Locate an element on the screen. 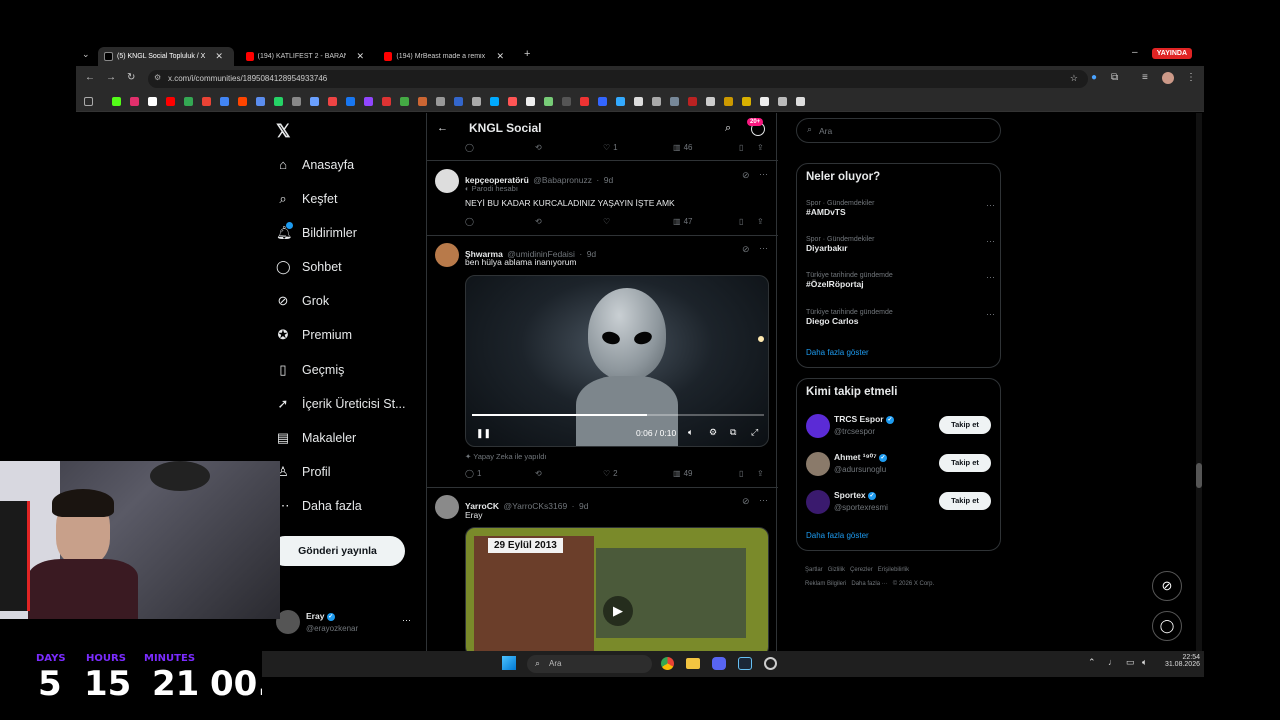 This screenshot has height=720, width=1280. network-icon: ▭ is located at coordinates (1130, 662).